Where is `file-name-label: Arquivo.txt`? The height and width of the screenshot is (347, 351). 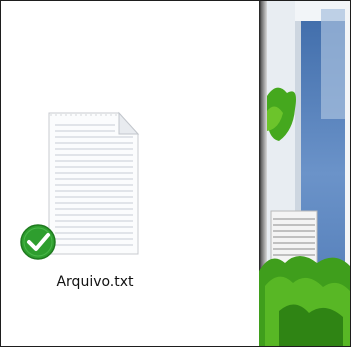 file-name-label: Arquivo.txt is located at coordinates (95, 282).